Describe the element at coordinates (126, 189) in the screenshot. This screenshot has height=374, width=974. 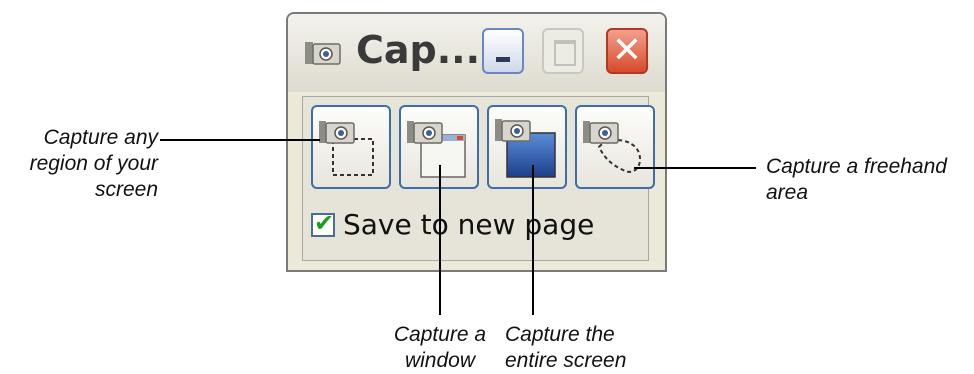
I see `callout-line: screen` at that location.